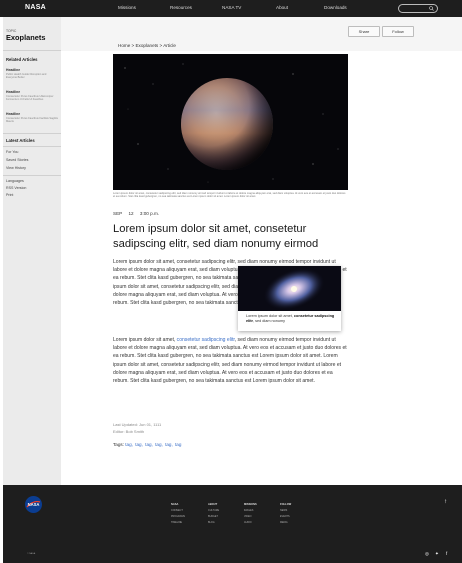 This screenshot has width=462, height=563. What do you see at coordinates (178, 444) in the screenshot?
I see `tag-link: tag` at bounding box center [178, 444].